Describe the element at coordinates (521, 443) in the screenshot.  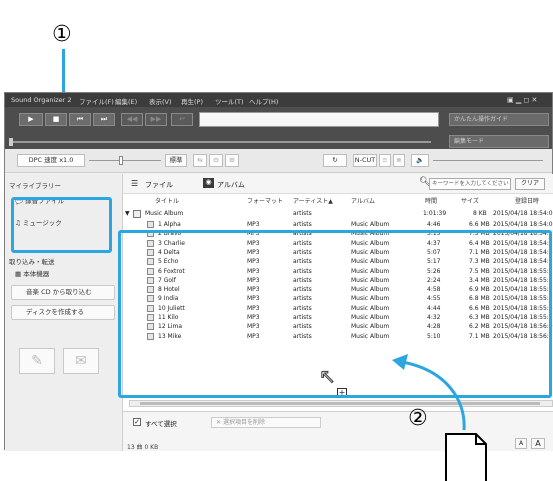
I see `font-small-button: A` at that location.